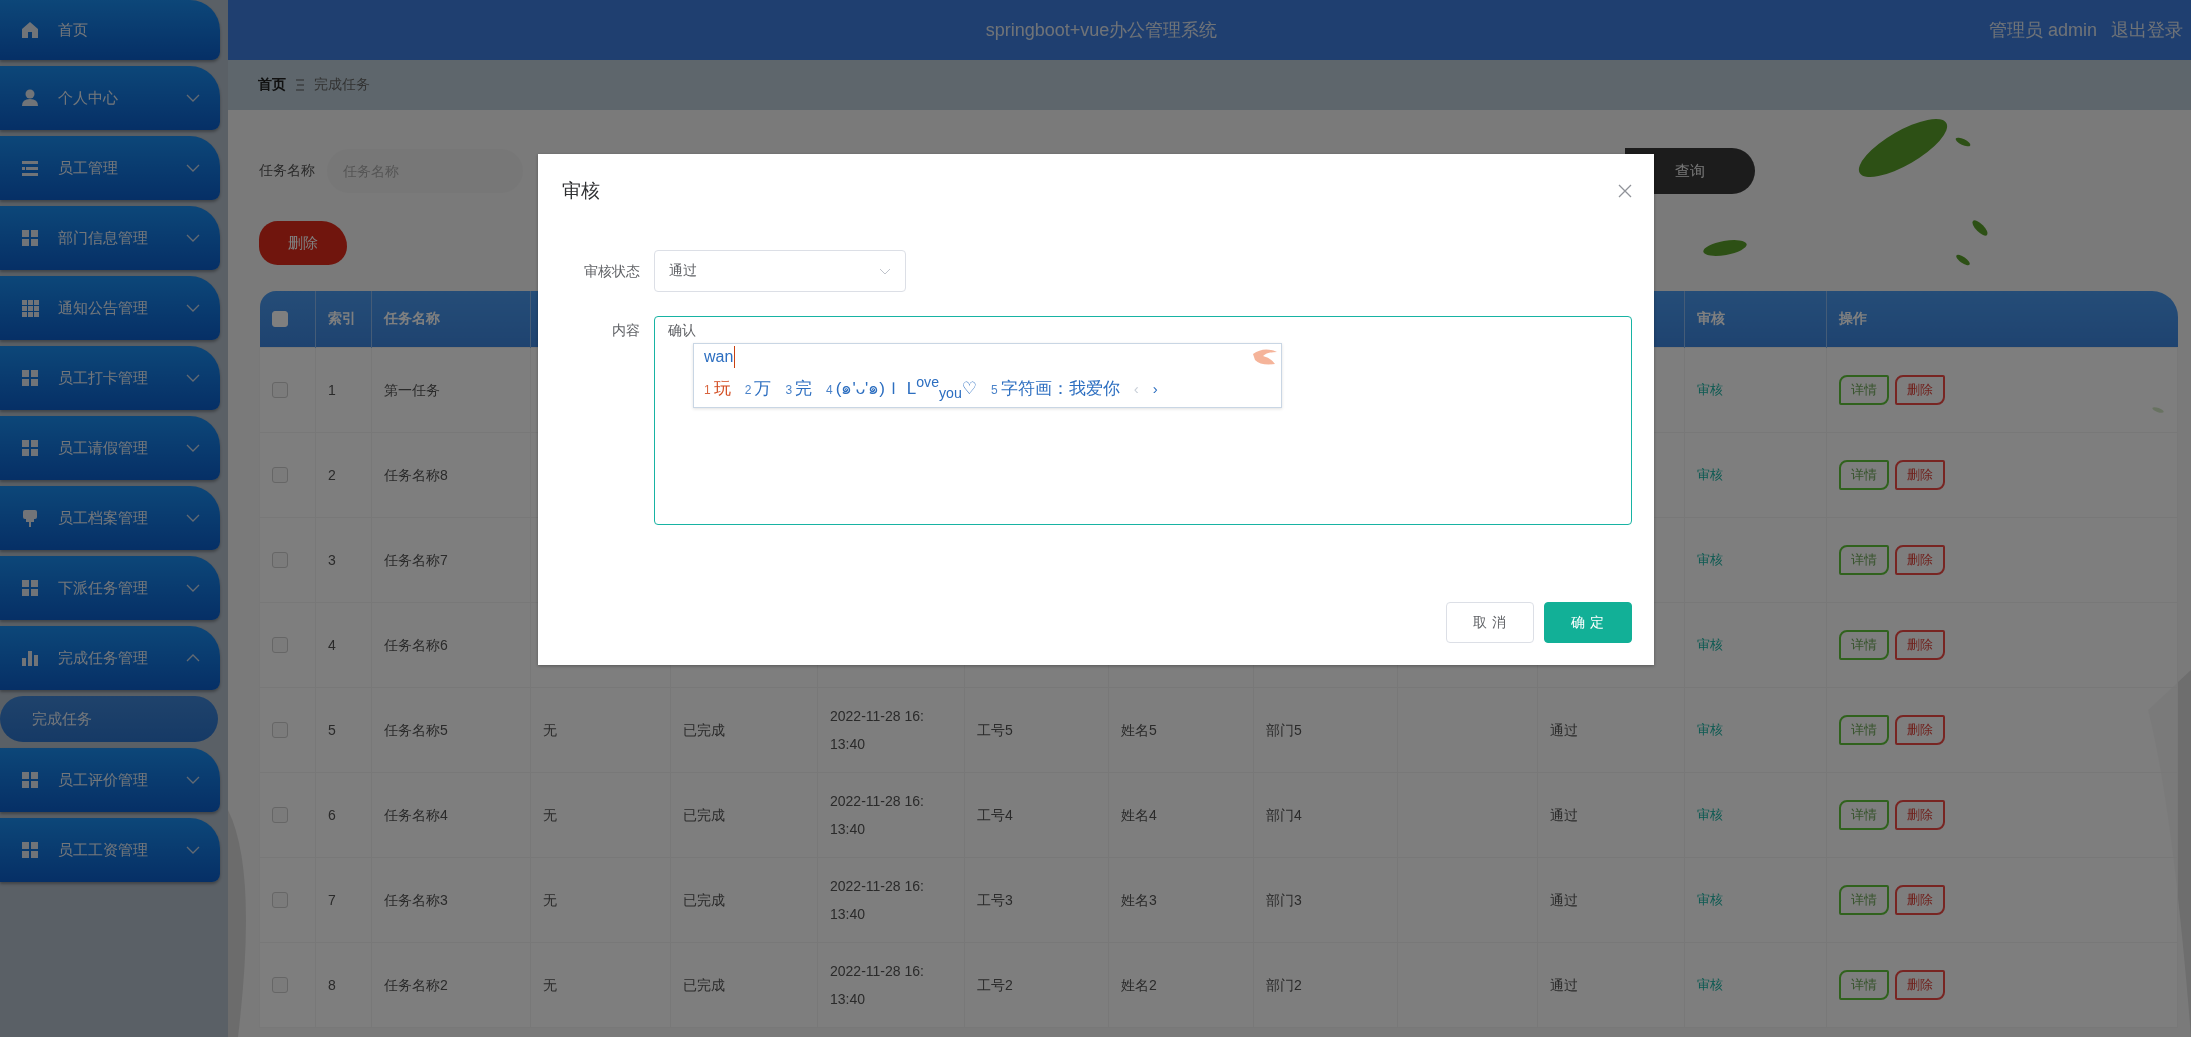  Describe the element at coordinates (720, 357) in the screenshot. I see `ime-composition: wan` at that location.